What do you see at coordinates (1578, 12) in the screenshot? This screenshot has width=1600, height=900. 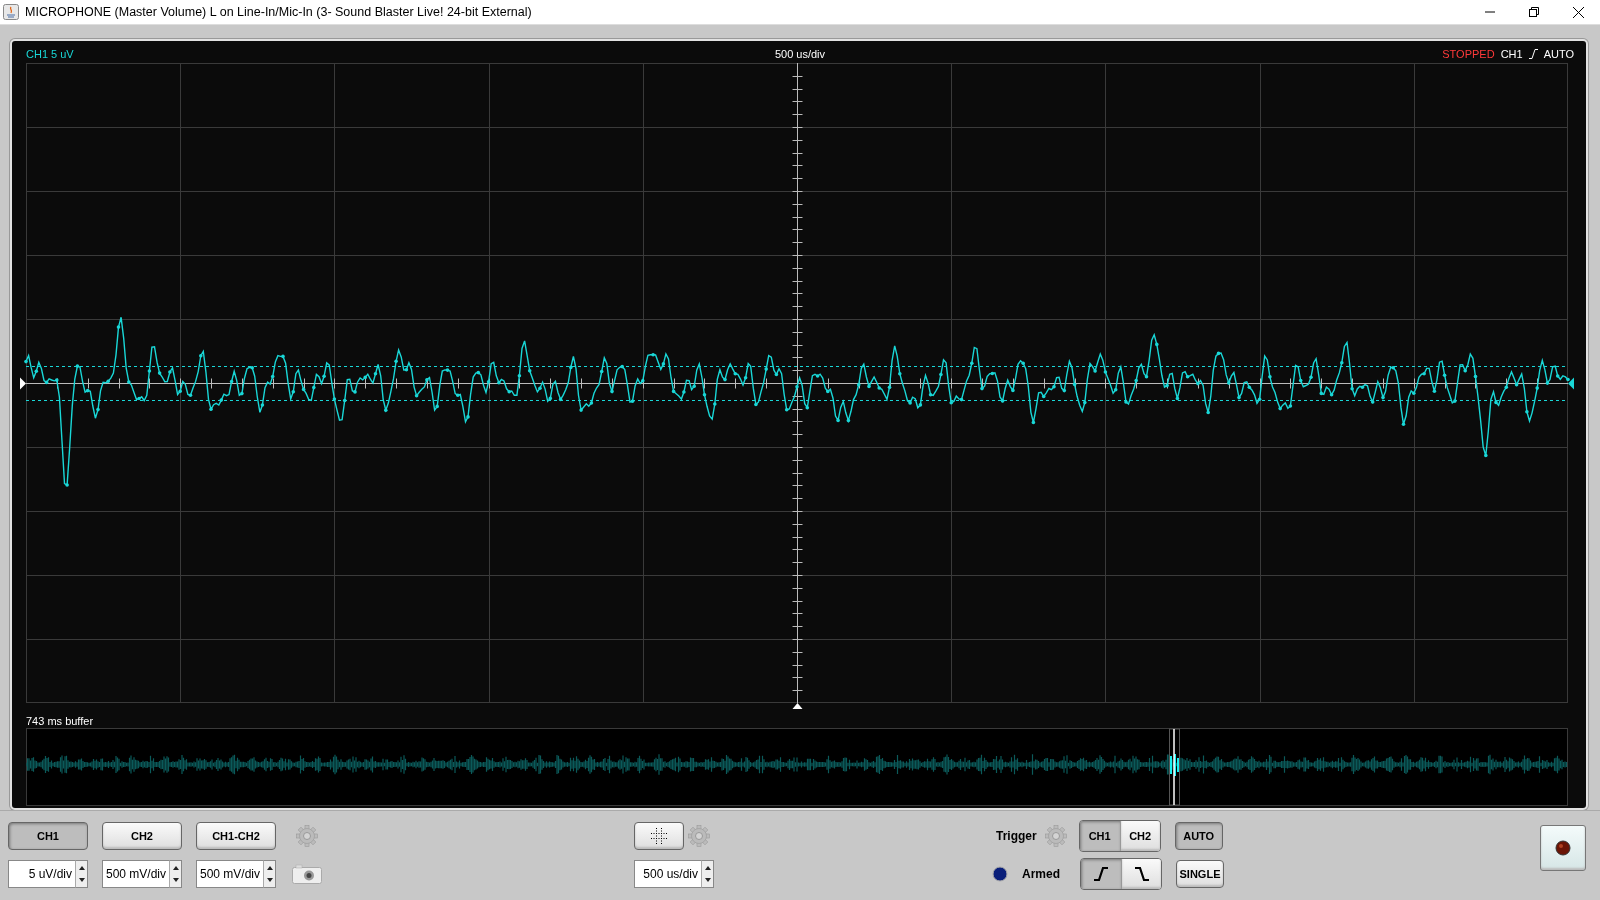 I see `close-icon` at bounding box center [1578, 12].